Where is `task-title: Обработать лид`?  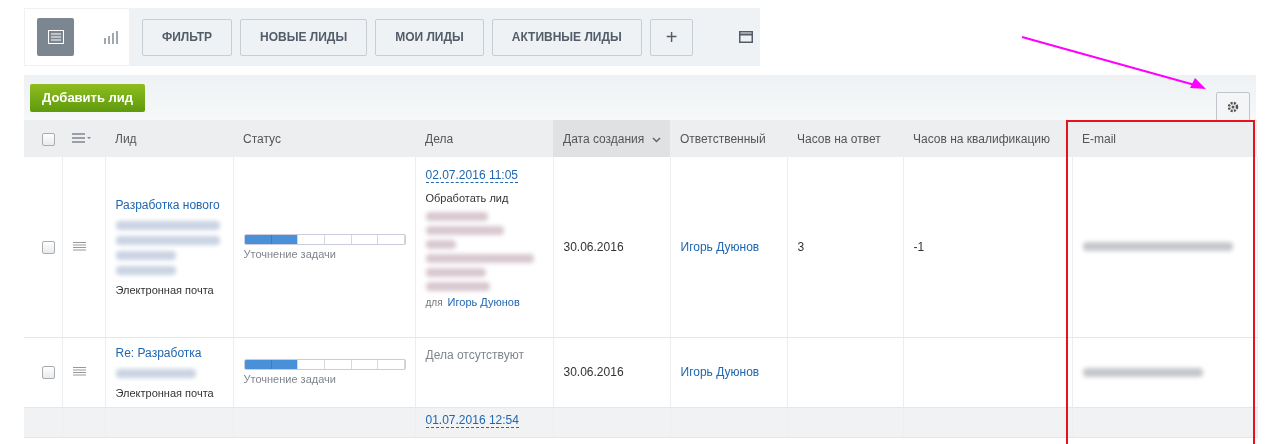
task-title: Обработать лид is located at coordinates (467, 198).